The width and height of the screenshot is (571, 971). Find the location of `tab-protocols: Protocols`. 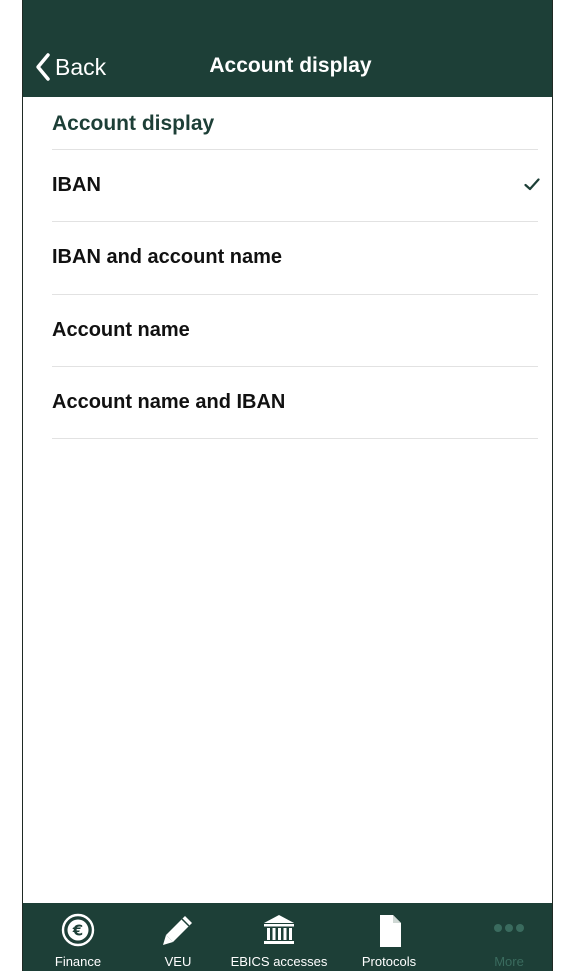

tab-protocols: Protocols is located at coordinates (389, 937).